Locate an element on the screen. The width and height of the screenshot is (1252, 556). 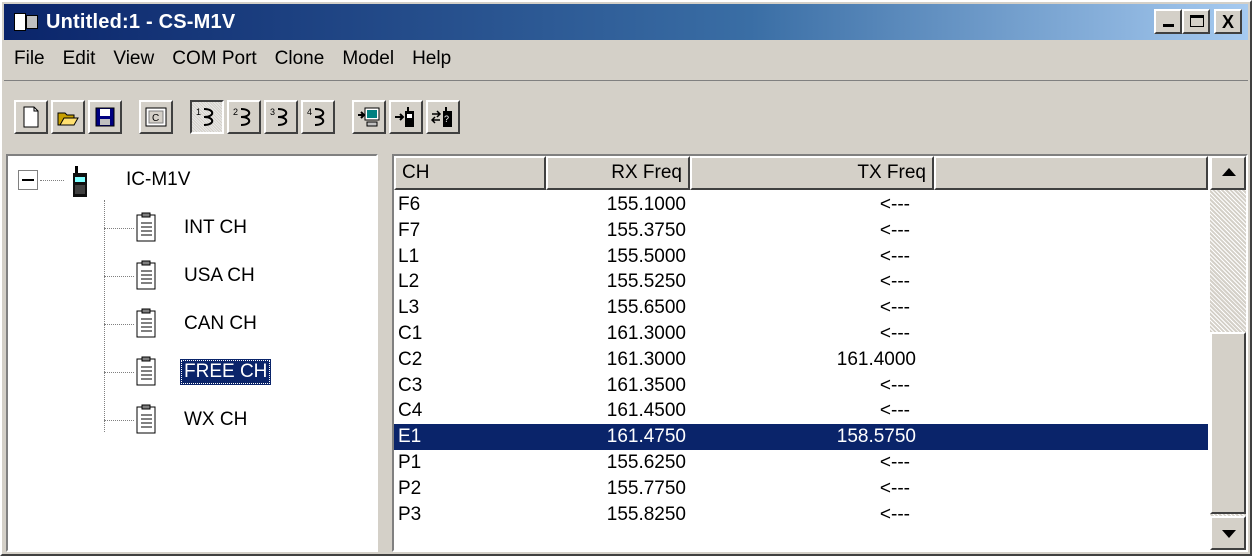
new-button is located at coordinates (31, 117).